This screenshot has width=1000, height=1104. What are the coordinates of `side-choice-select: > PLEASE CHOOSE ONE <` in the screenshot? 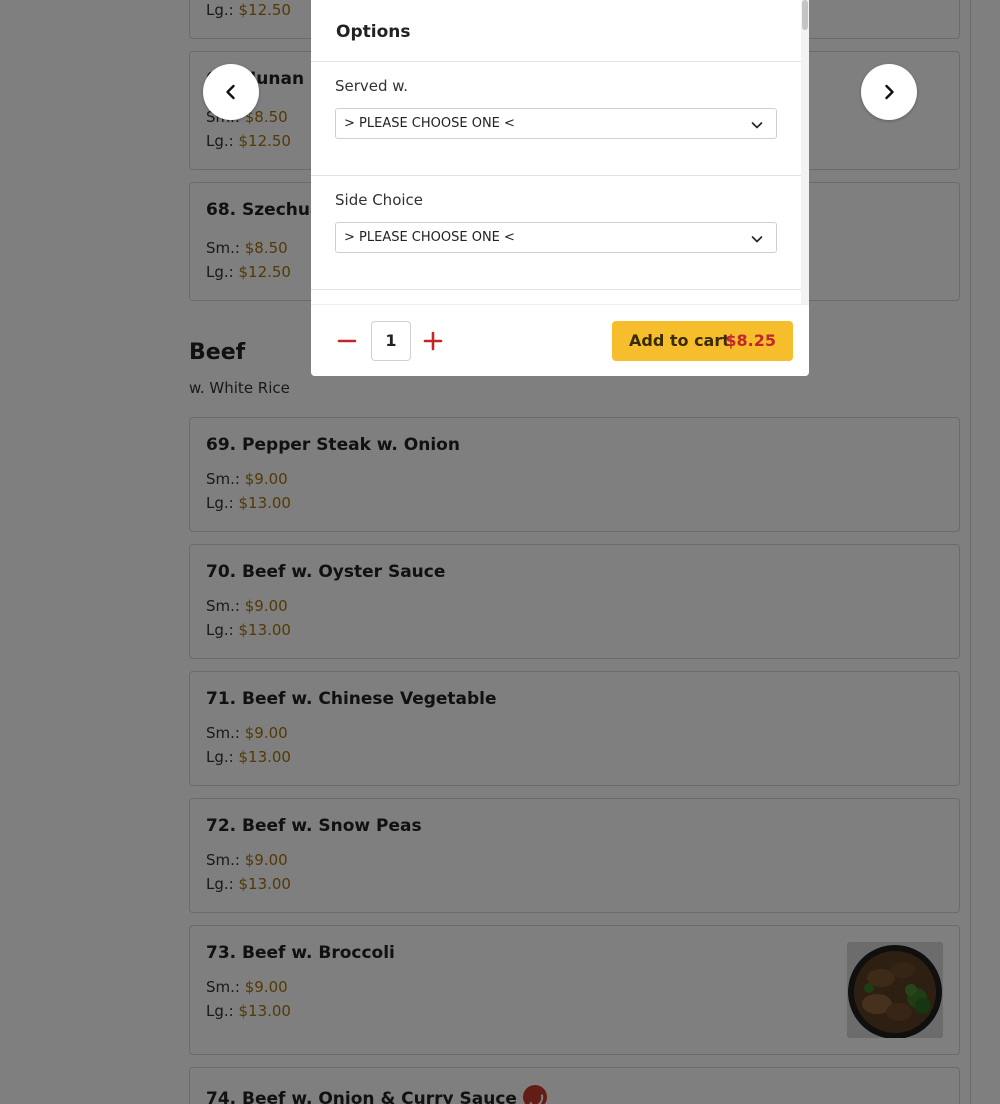 It's located at (556, 237).